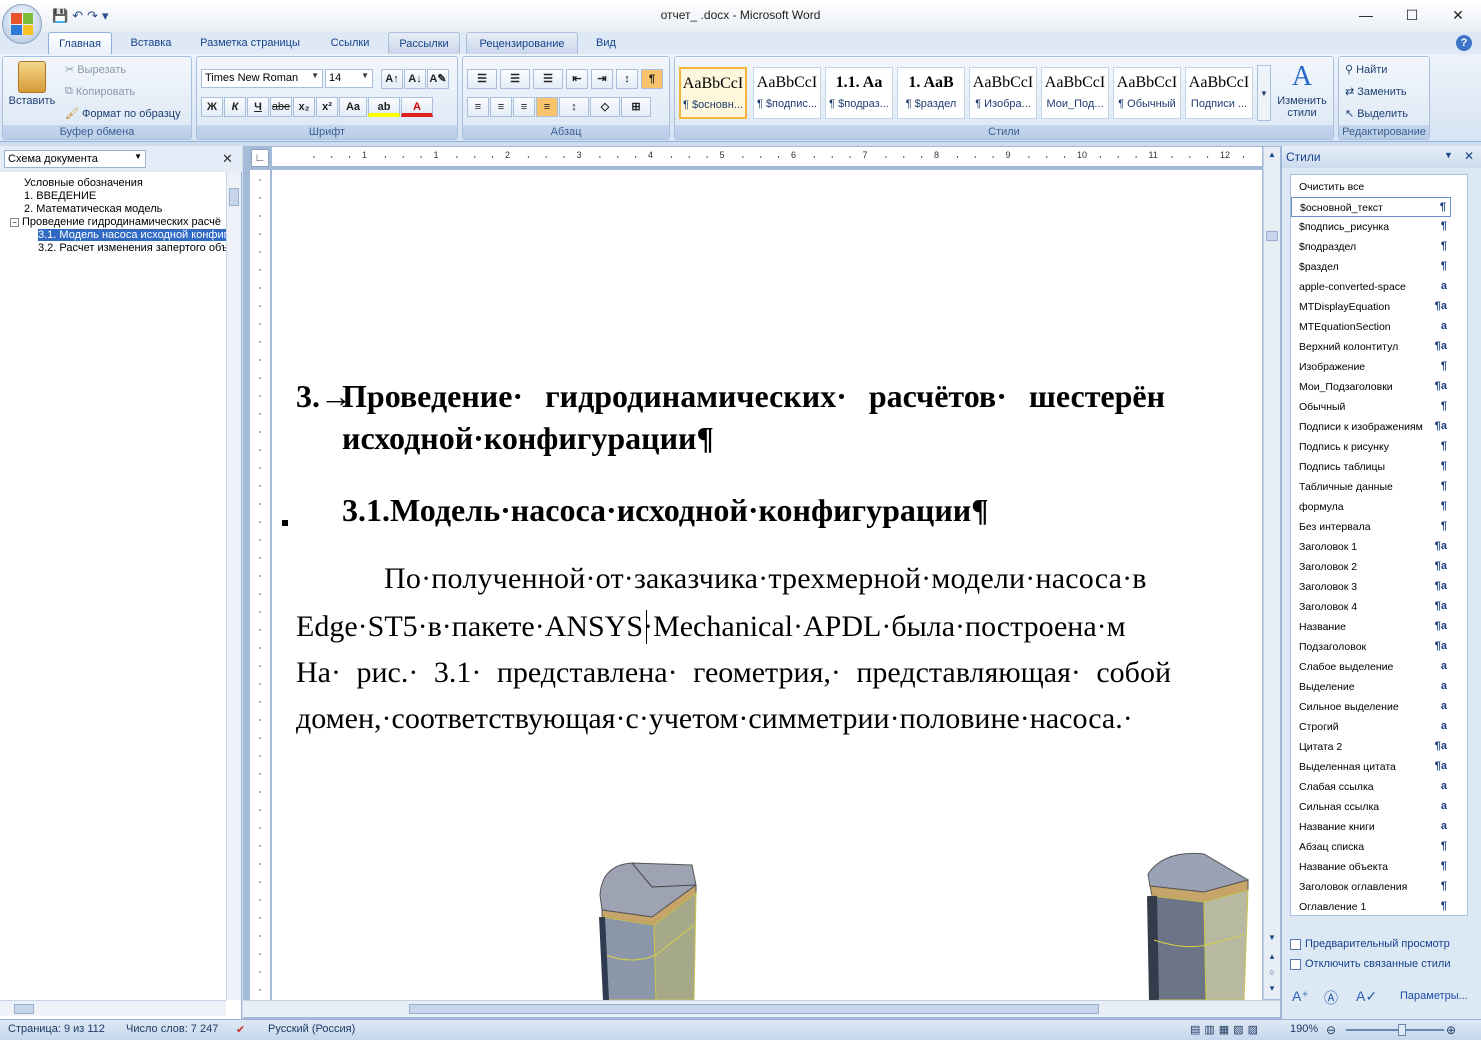  Describe the element at coordinates (1371, 767) in the screenshot. I see `style-list-item: Выделенная цитата ¶a` at that location.